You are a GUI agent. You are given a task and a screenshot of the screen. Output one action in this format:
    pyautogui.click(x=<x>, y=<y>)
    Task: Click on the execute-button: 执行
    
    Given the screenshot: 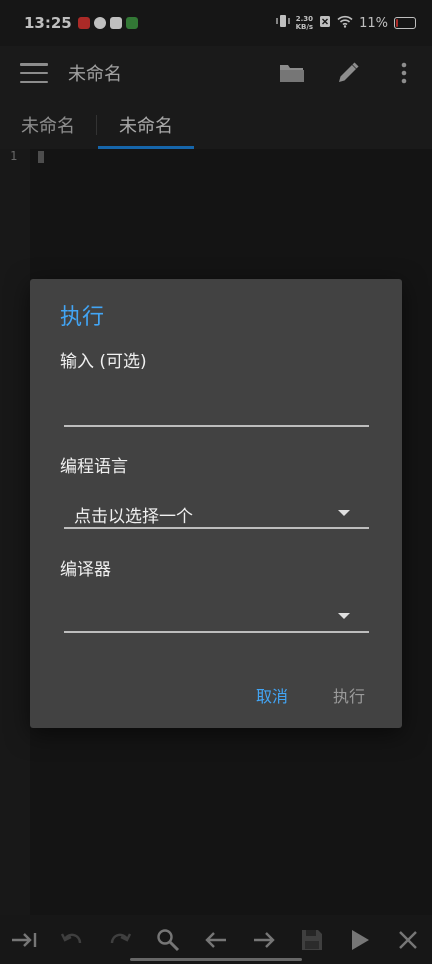 What is the action you would take?
    pyautogui.click(x=349, y=695)
    